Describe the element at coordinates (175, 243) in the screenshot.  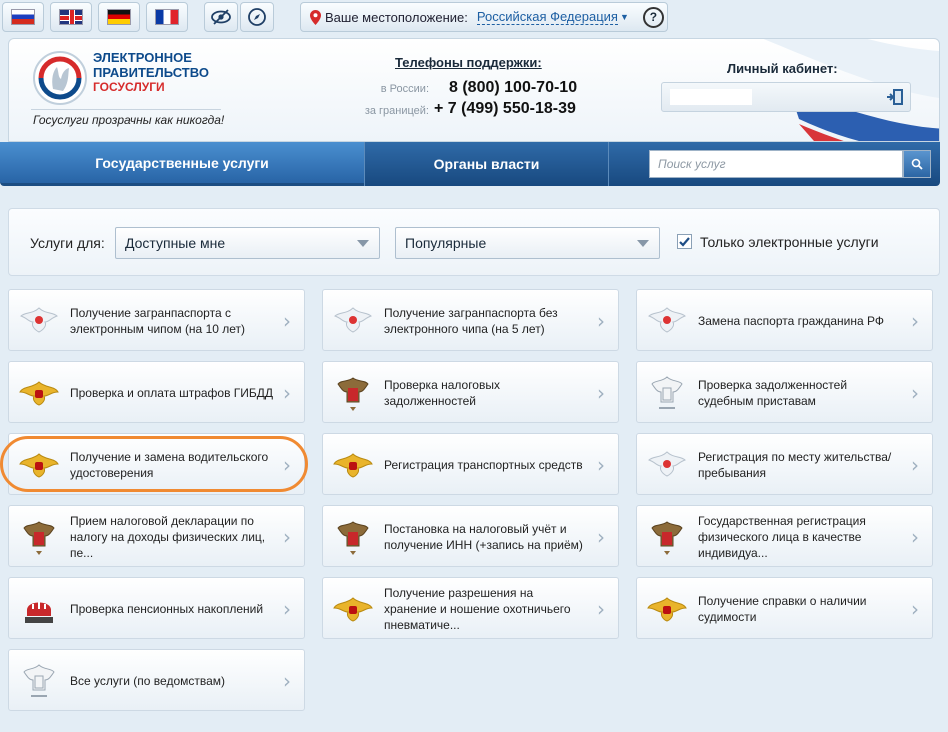
I see `audience-select-value: Доступные мне` at that location.